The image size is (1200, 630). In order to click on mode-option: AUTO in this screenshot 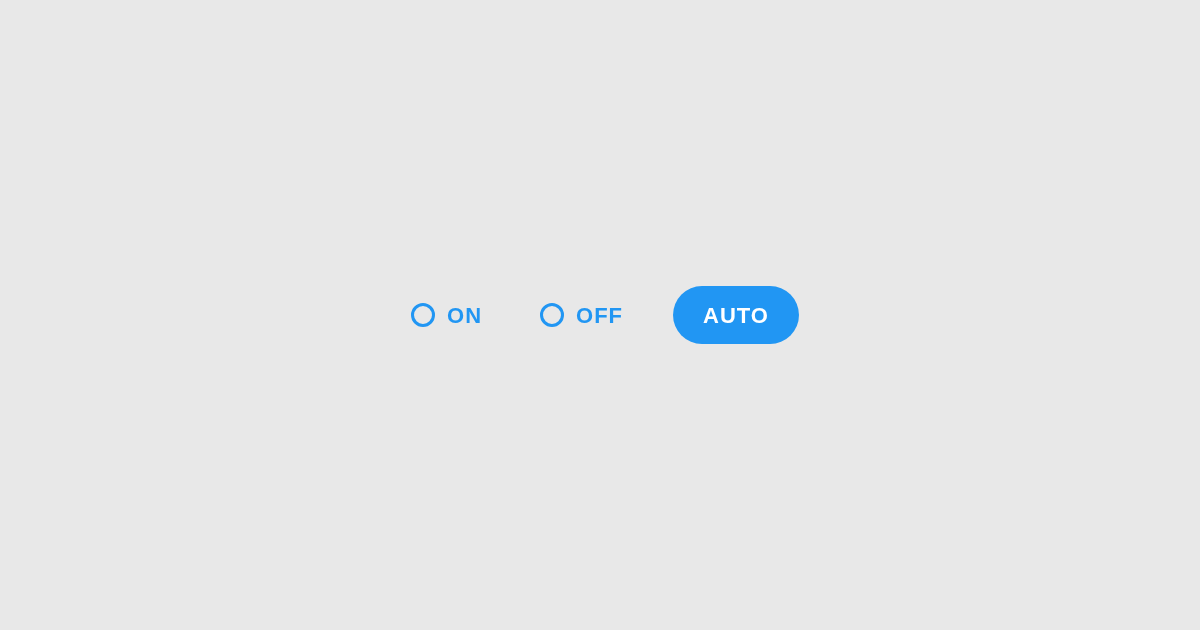, I will do `click(736, 315)`.